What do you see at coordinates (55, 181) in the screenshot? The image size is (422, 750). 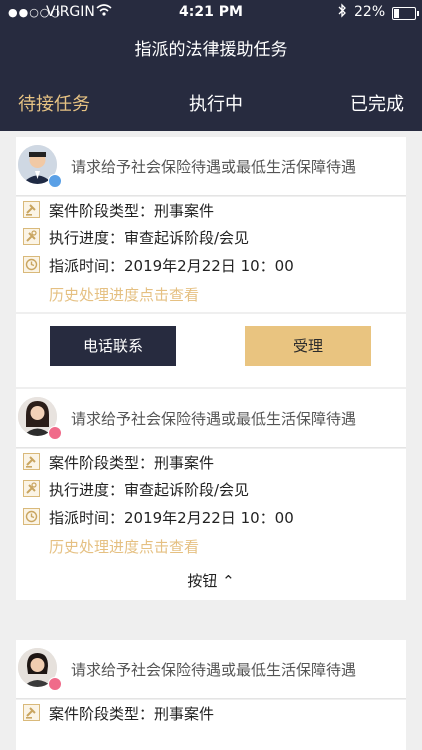 I see `male-icon` at bounding box center [55, 181].